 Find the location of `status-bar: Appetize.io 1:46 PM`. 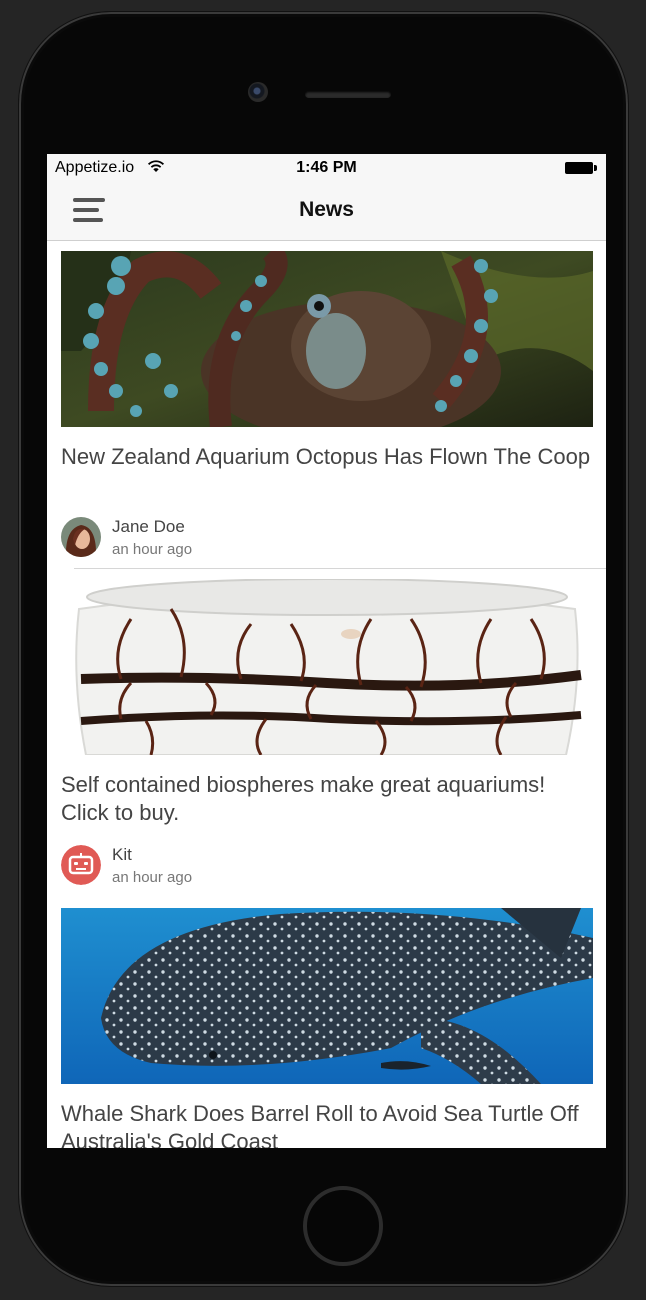

status-bar: Appetize.io 1:46 PM is located at coordinates (326, 168).